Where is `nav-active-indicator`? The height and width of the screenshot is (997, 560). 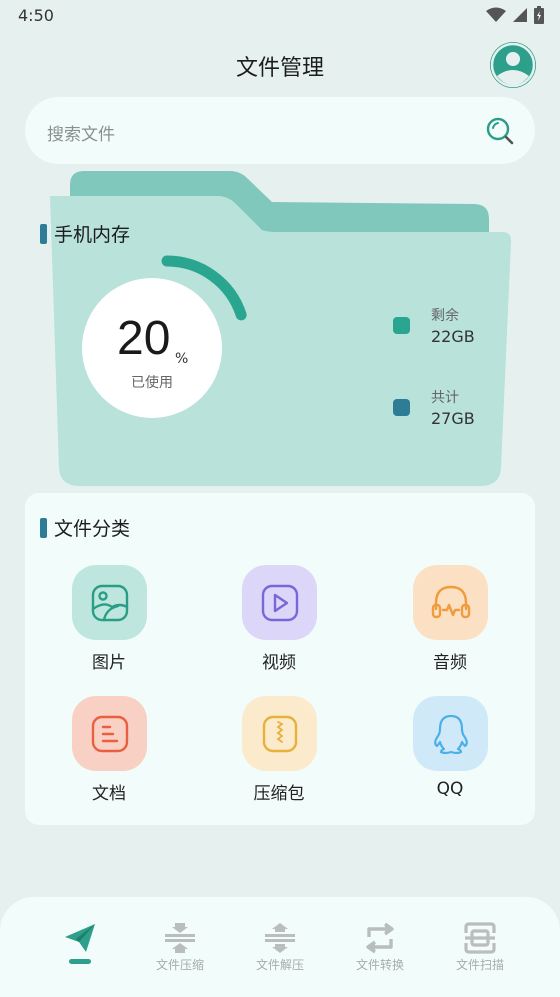
nav-active-indicator is located at coordinates (80, 961).